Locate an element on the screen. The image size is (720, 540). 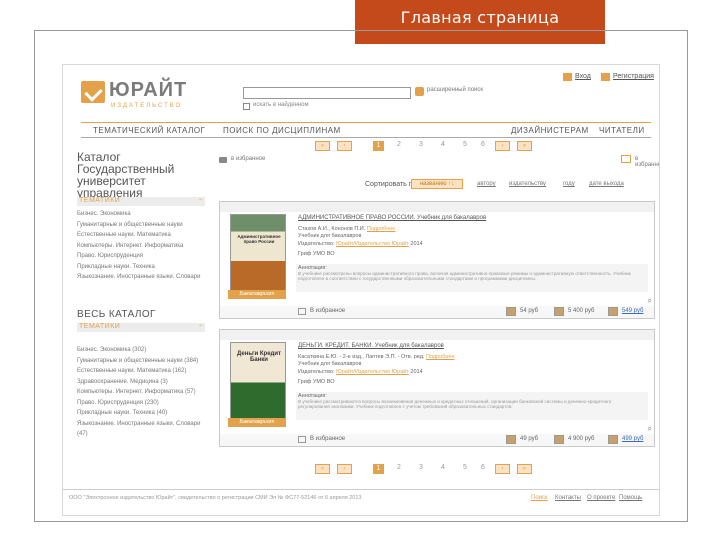
list-item: Естественные науки. Математика is located at coordinates (143, 235).